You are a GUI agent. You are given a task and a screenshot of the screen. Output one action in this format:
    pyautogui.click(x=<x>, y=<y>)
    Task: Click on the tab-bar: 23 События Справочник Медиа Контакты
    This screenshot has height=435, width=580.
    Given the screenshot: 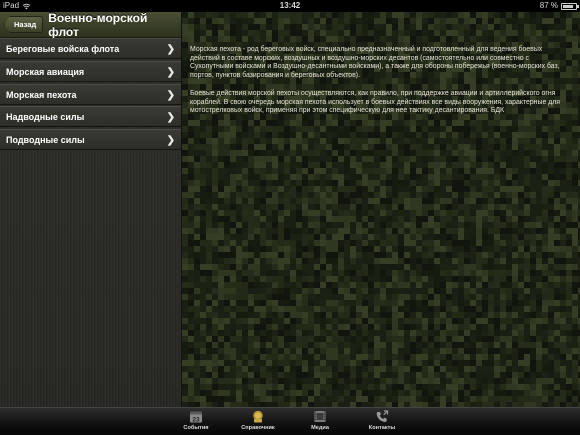 What is the action you would take?
    pyautogui.click(x=290, y=421)
    